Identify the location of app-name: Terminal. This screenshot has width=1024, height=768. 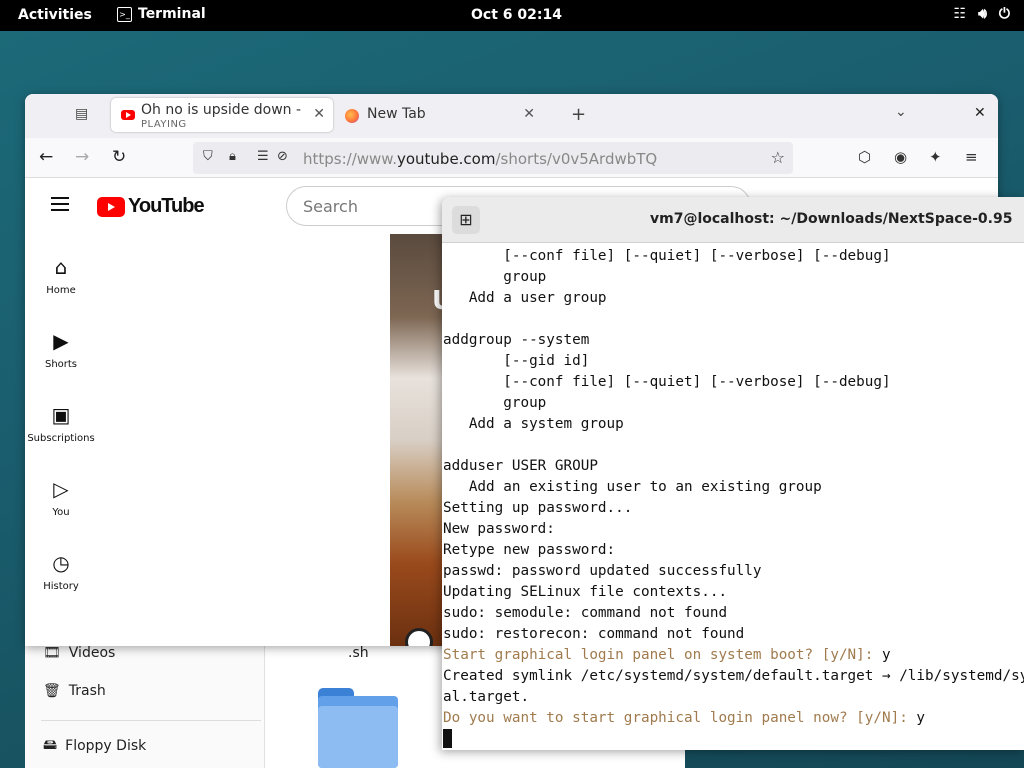
(172, 14).